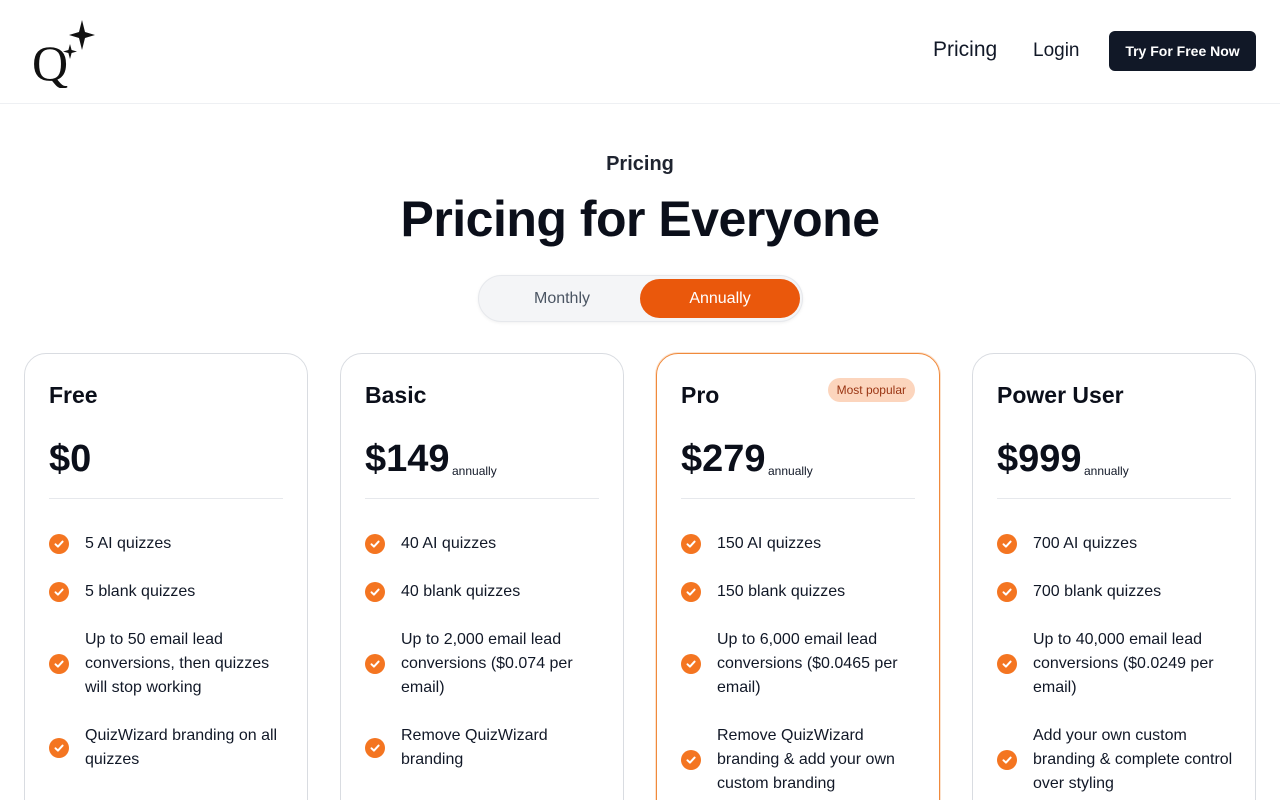 This screenshot has width=1280, height=800. I want to click on plan-feature: 700 blank quizzes, so click(1116, 592).